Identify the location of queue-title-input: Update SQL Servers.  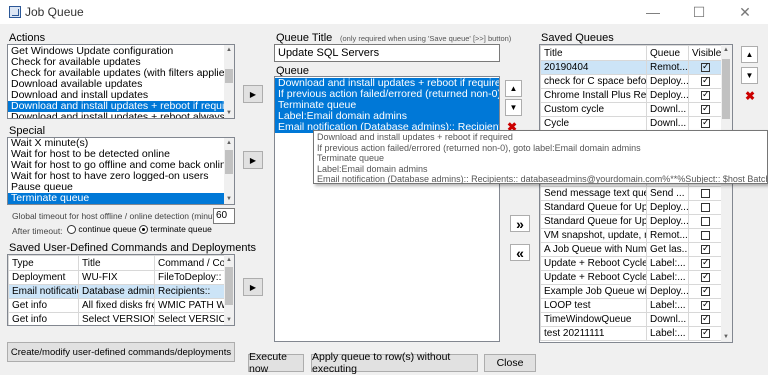
(387, 53).